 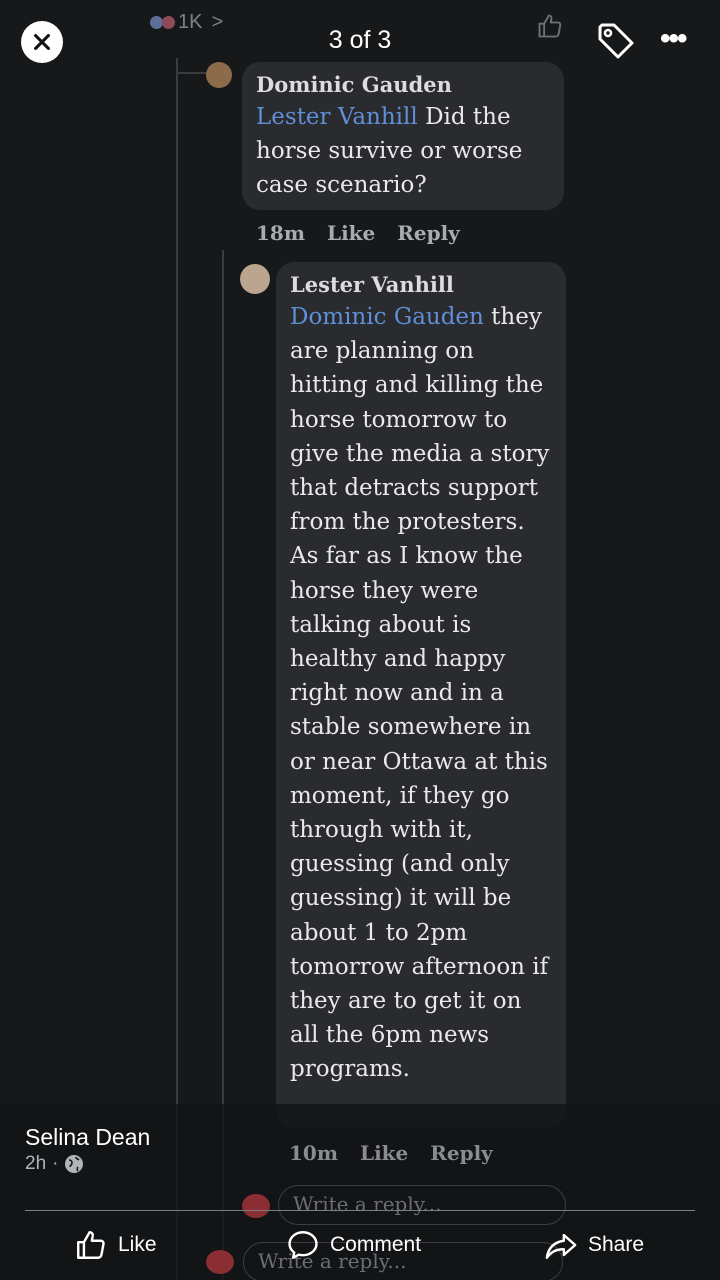 I want to click on comment-meta: 10m Like Reply, so click(x=391, y=1153).